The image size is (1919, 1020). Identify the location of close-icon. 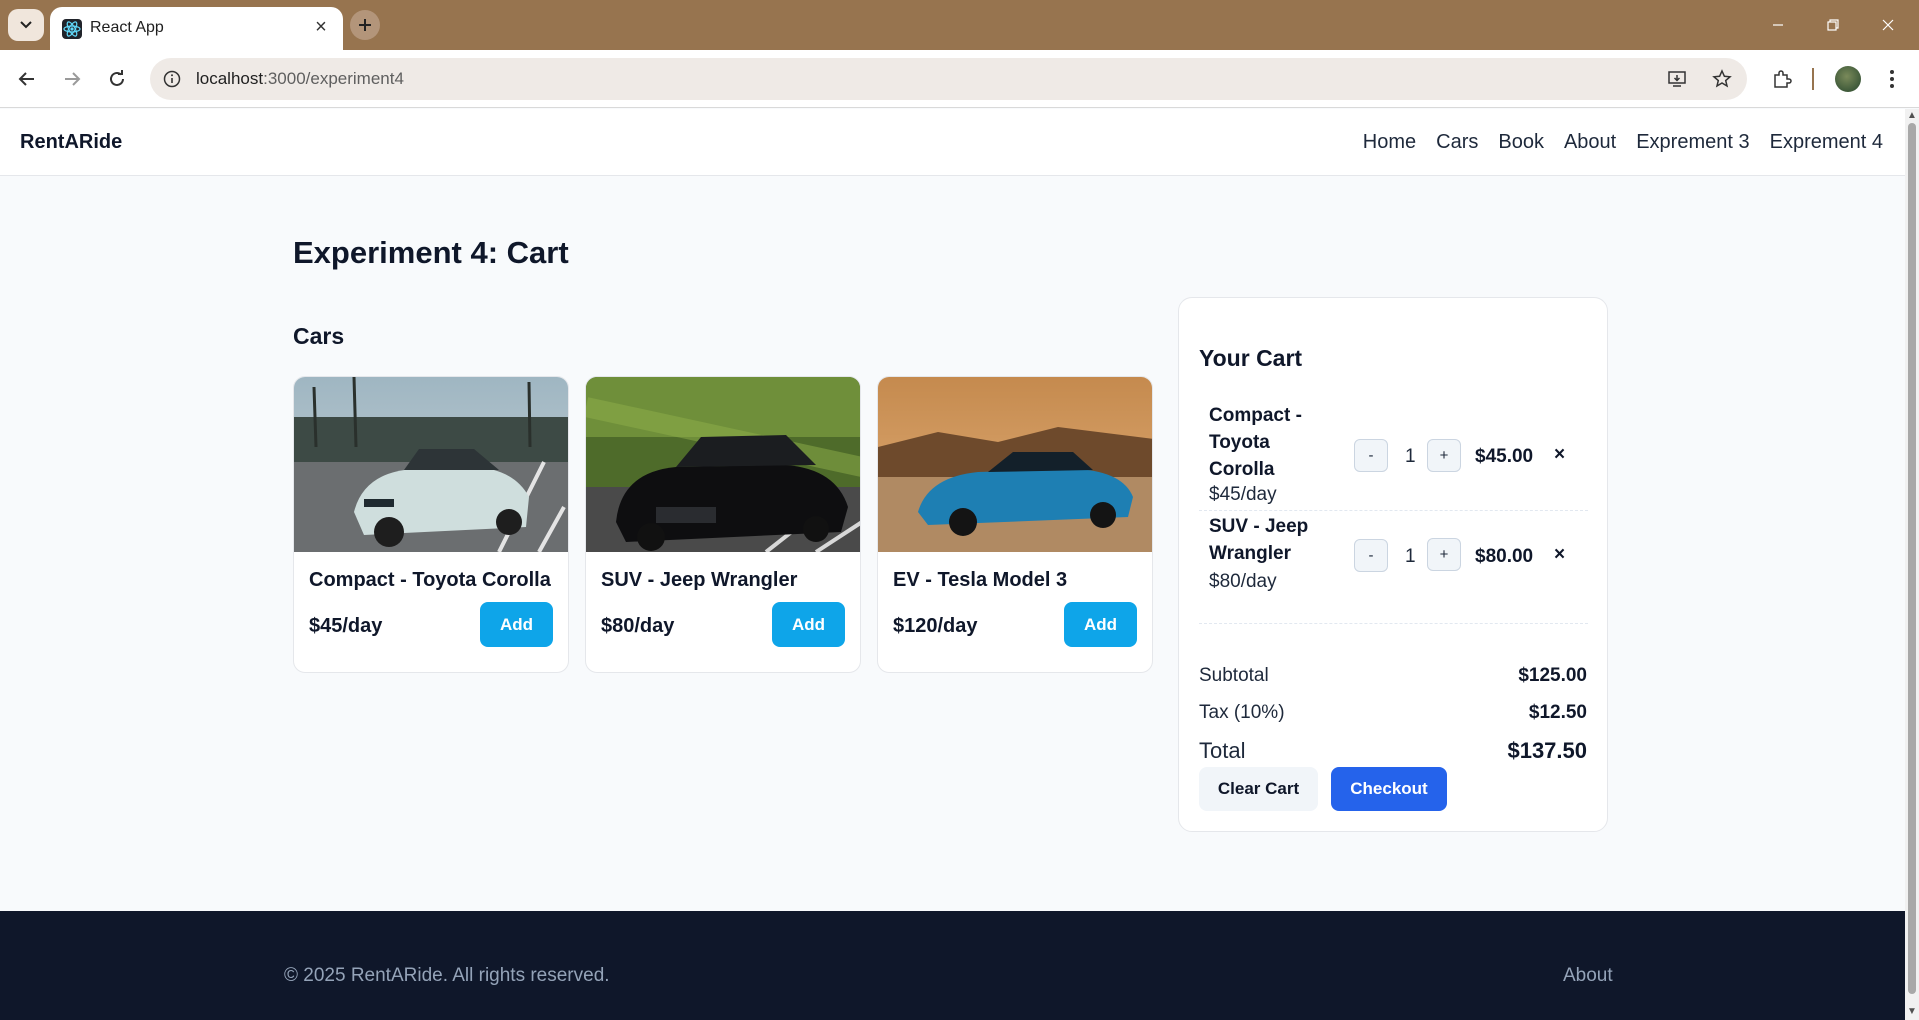
(1888, 25).